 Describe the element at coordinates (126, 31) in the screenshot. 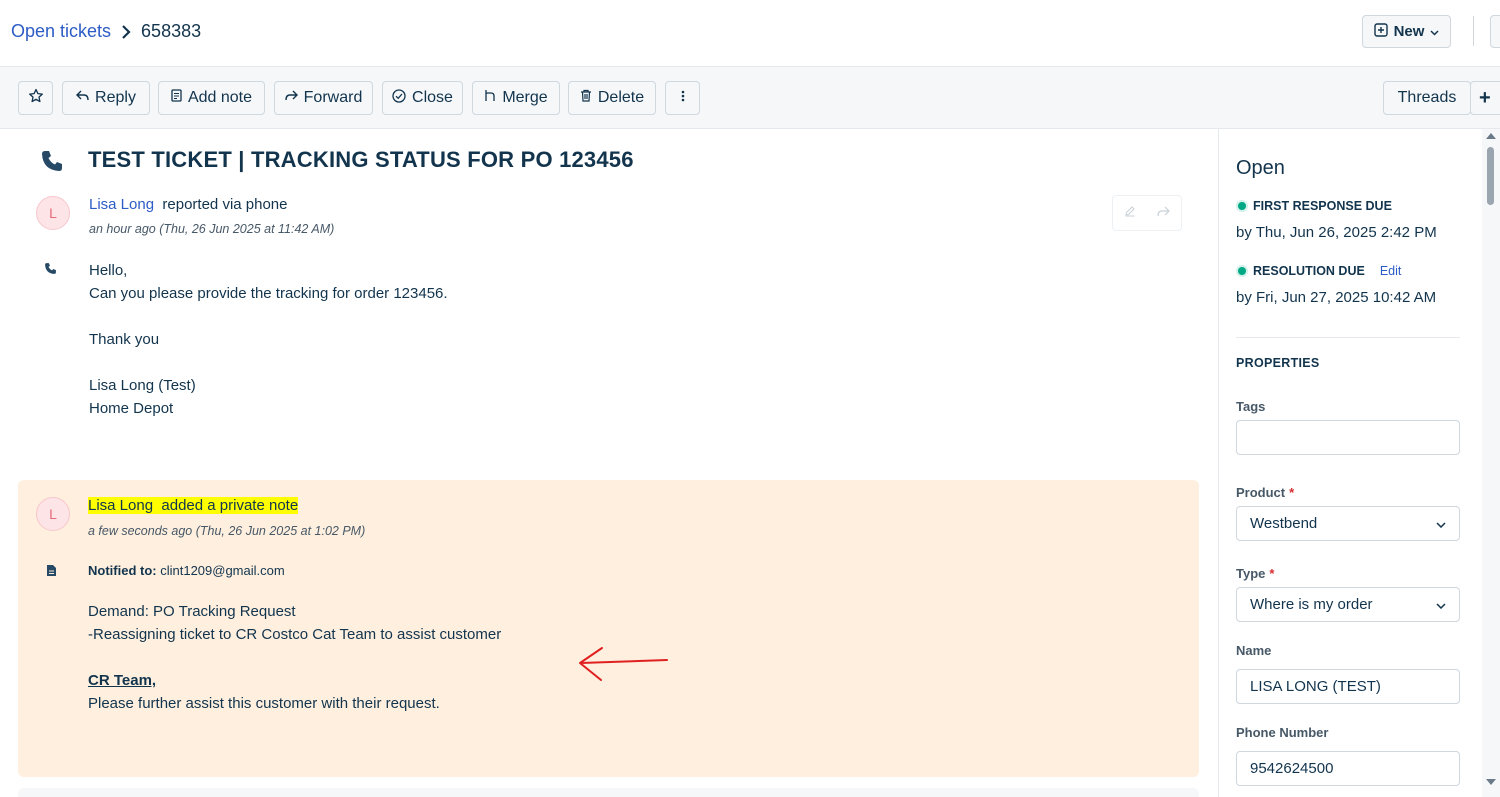

I see `chevron-right-icon` at that location.